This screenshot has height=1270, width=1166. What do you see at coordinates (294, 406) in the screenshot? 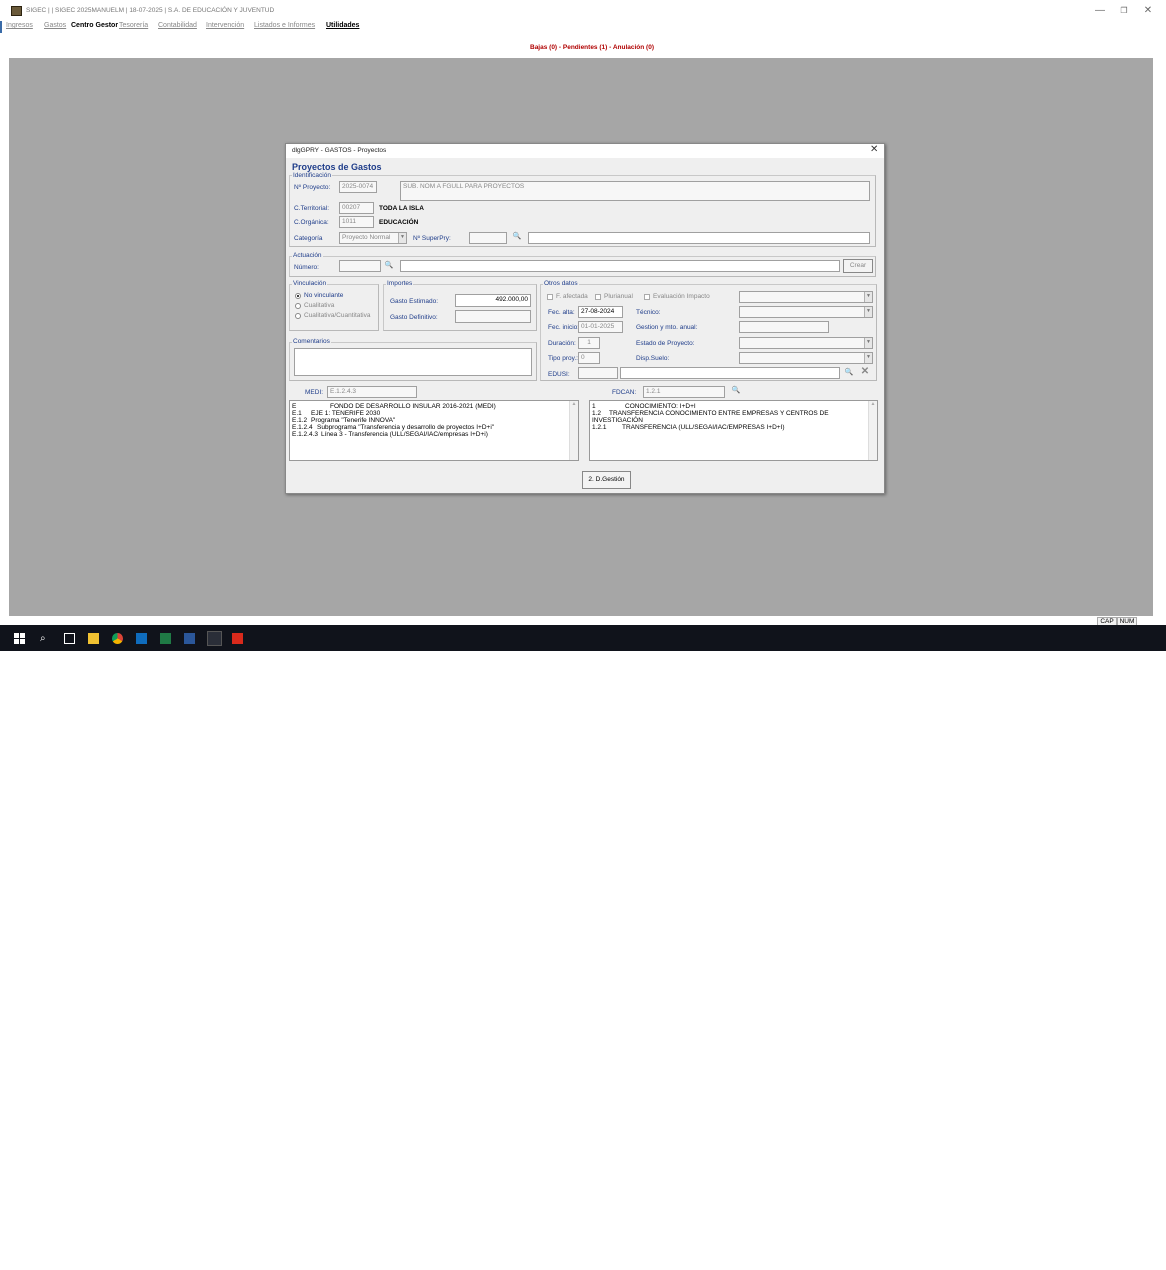
I see `medi-row-code: E` at bounding box center [294, 406].